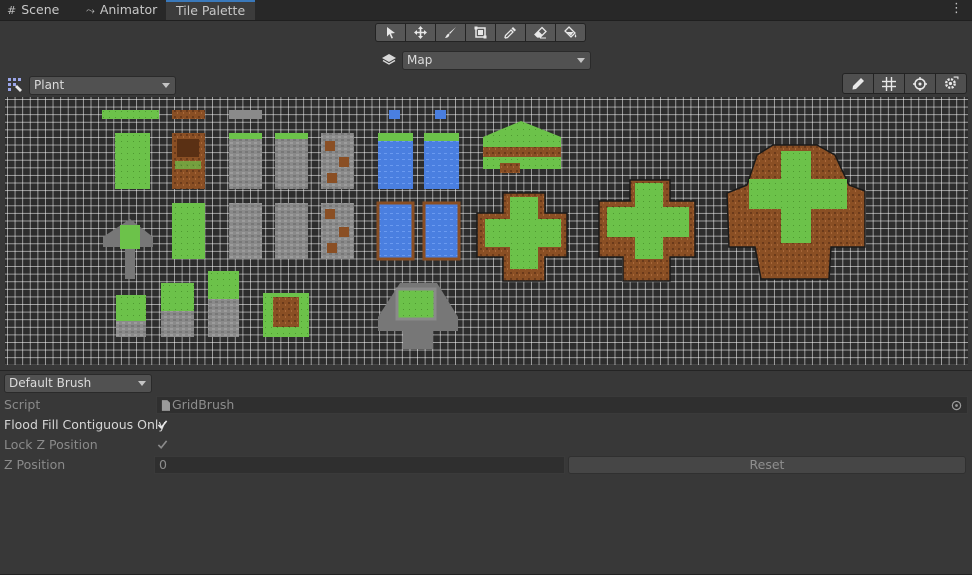 The height and width of the screenshot is (575, 972). I want to click on palette-settings-button, so click(951, 83).